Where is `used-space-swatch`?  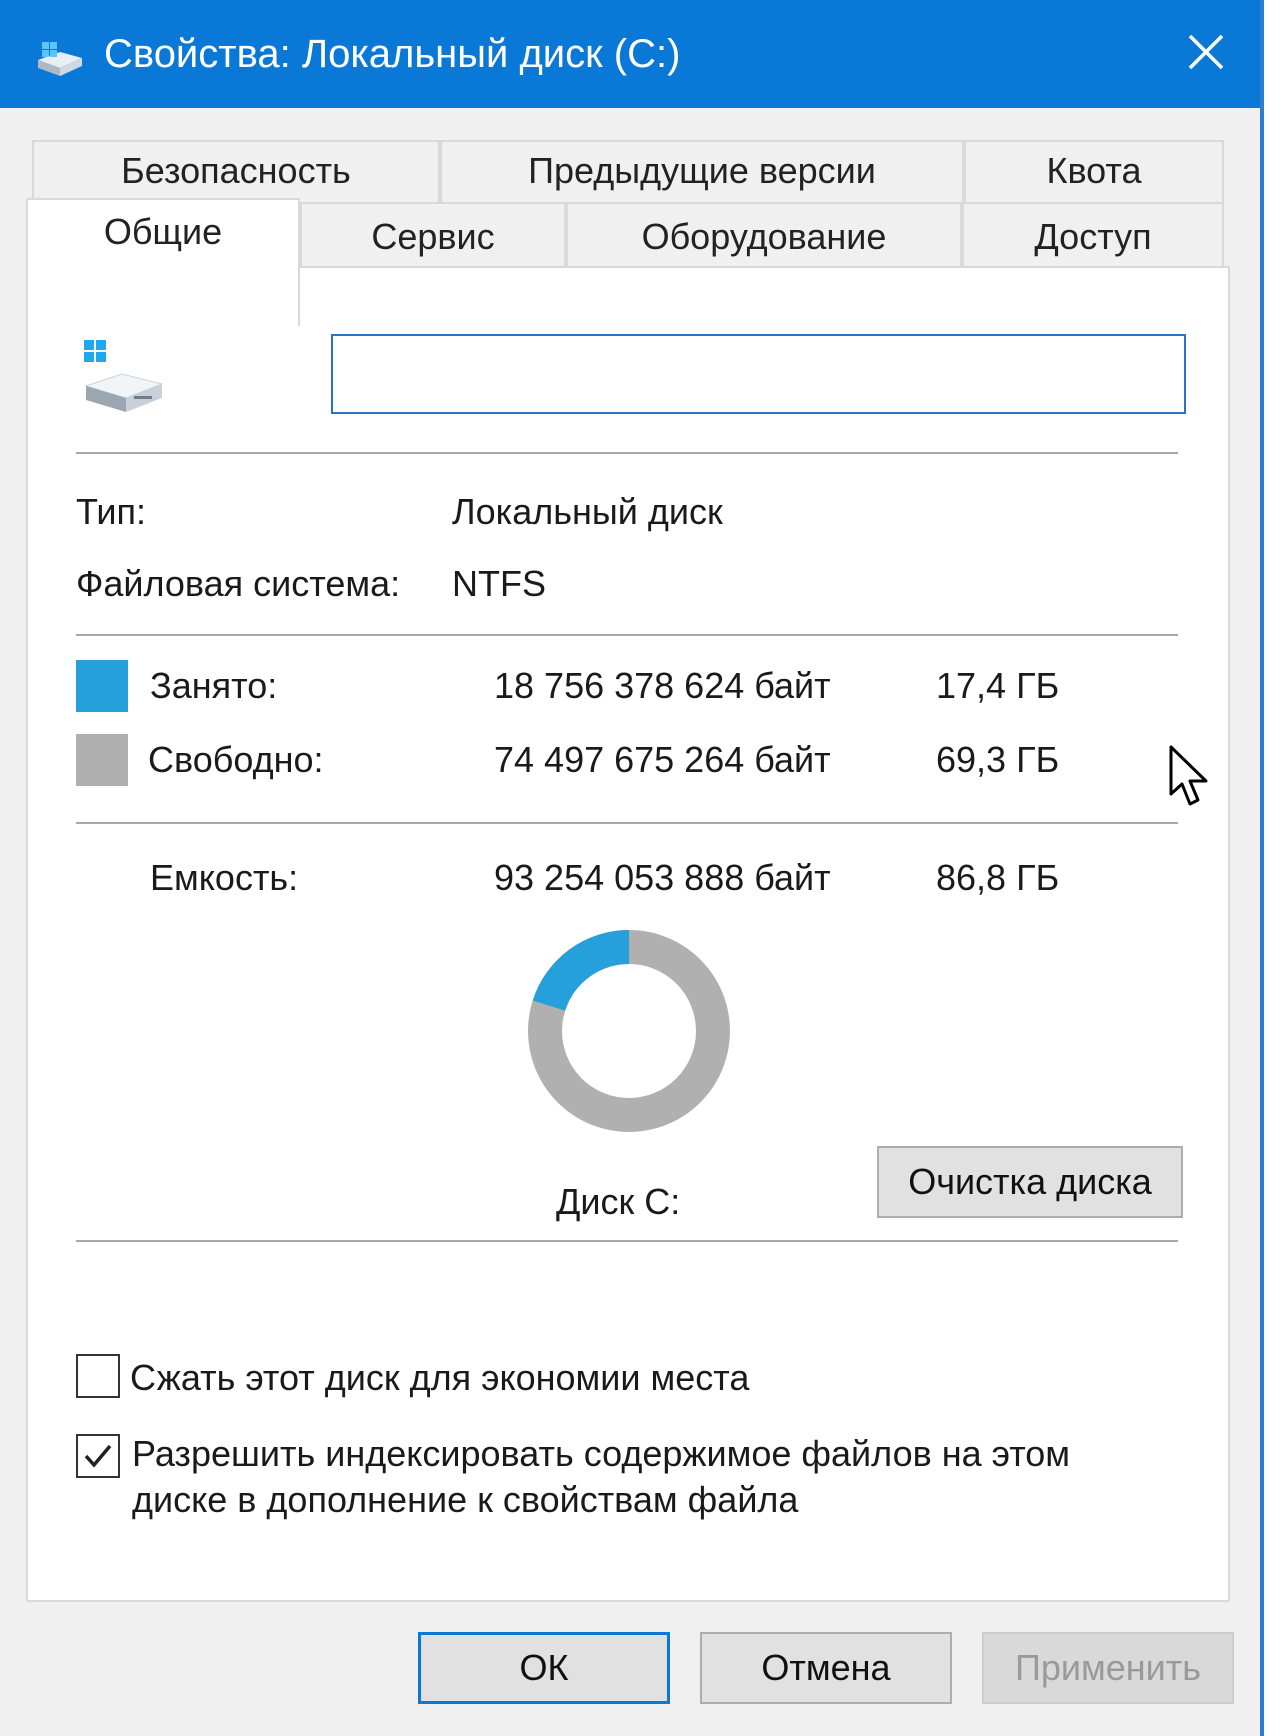
used-space-swatch is located at coordinates (102, 686).